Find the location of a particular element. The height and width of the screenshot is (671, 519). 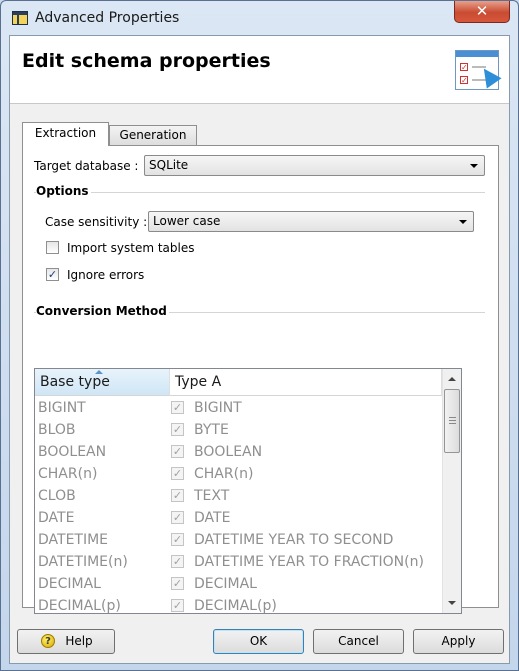

column-header-type-a-label: Type A is located at coordinates (198, 382).